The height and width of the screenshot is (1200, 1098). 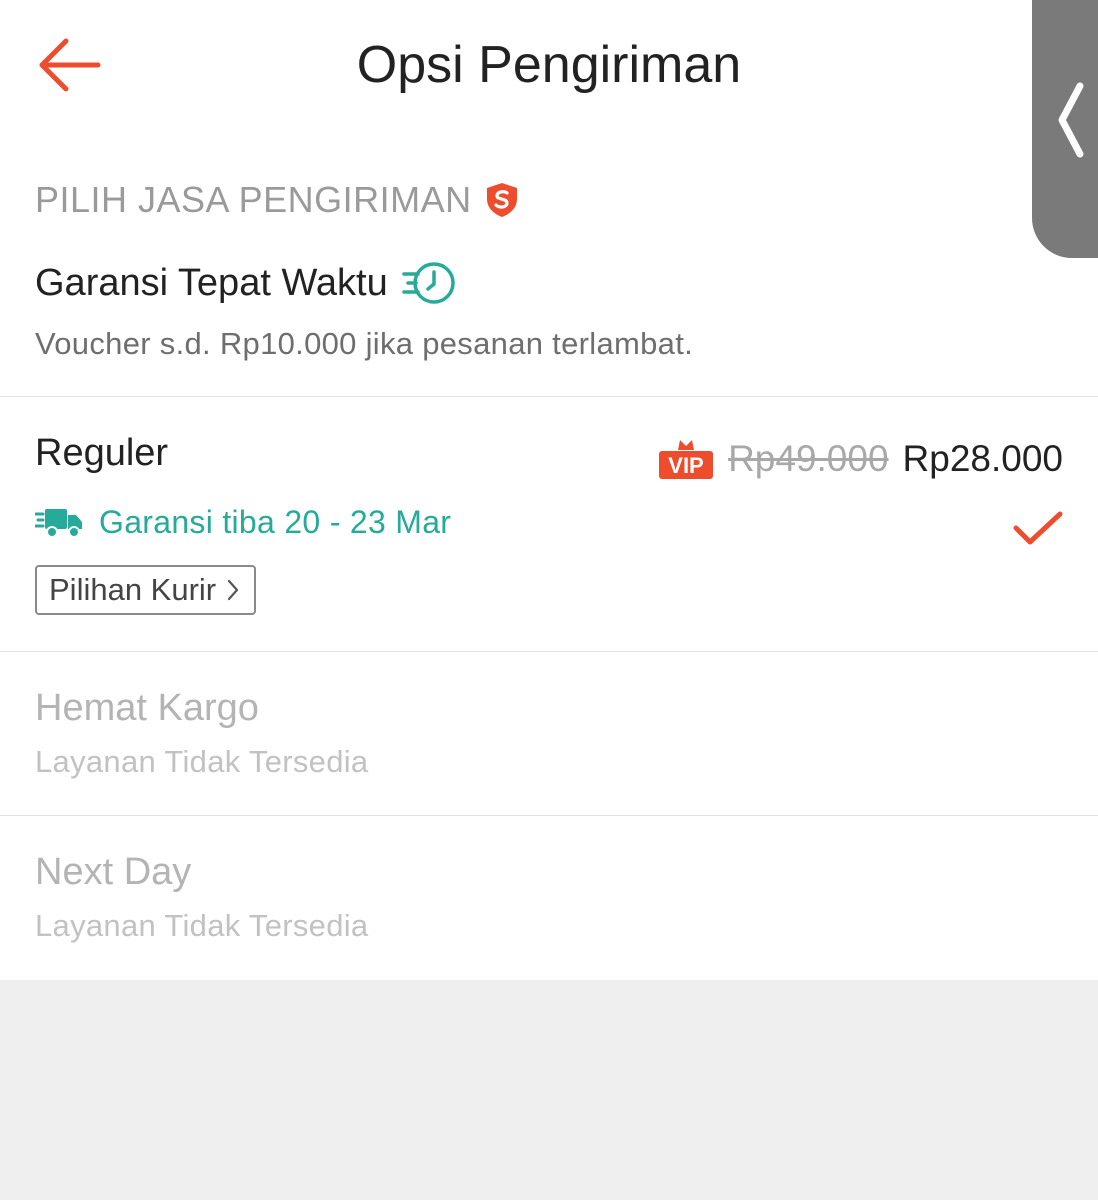 I want to click on page-title: Opsi Pengiriman, so click(x=549, y=65).